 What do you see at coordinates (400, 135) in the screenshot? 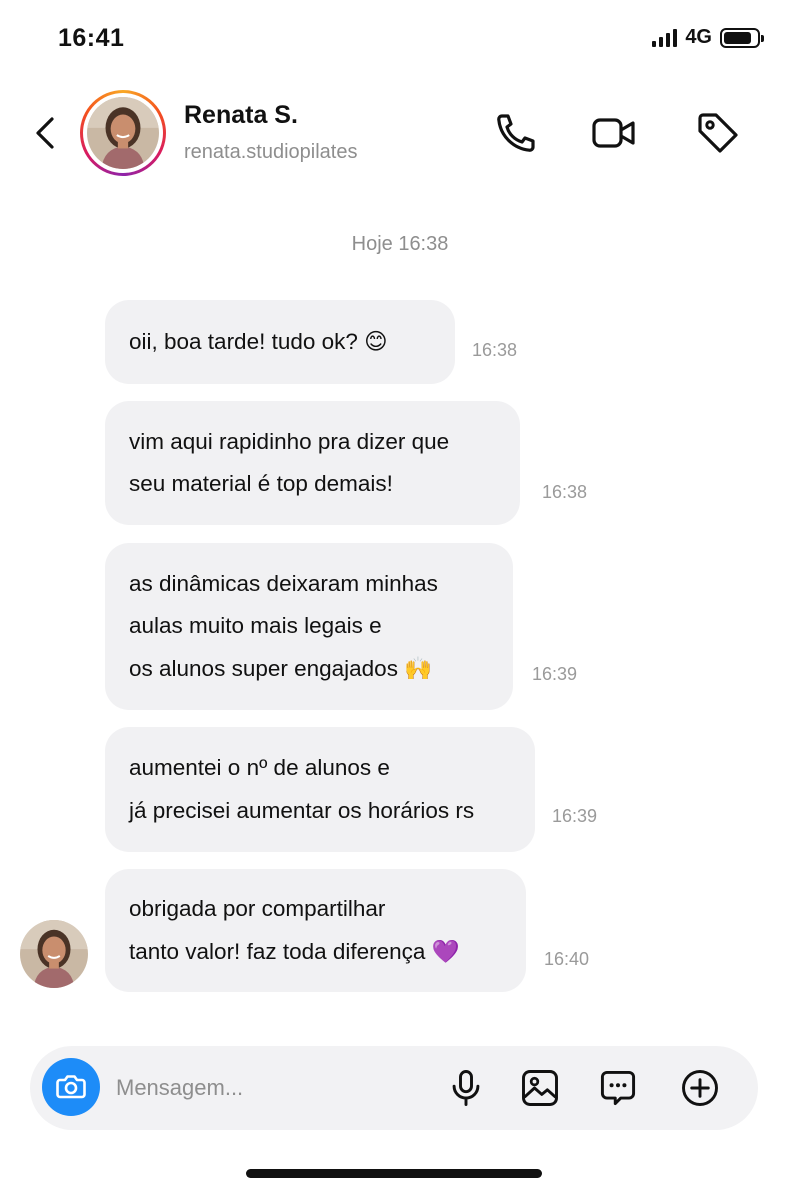
I see `chat-header: Renata S. renata.studiopilates` at bounding box center [400, 135].